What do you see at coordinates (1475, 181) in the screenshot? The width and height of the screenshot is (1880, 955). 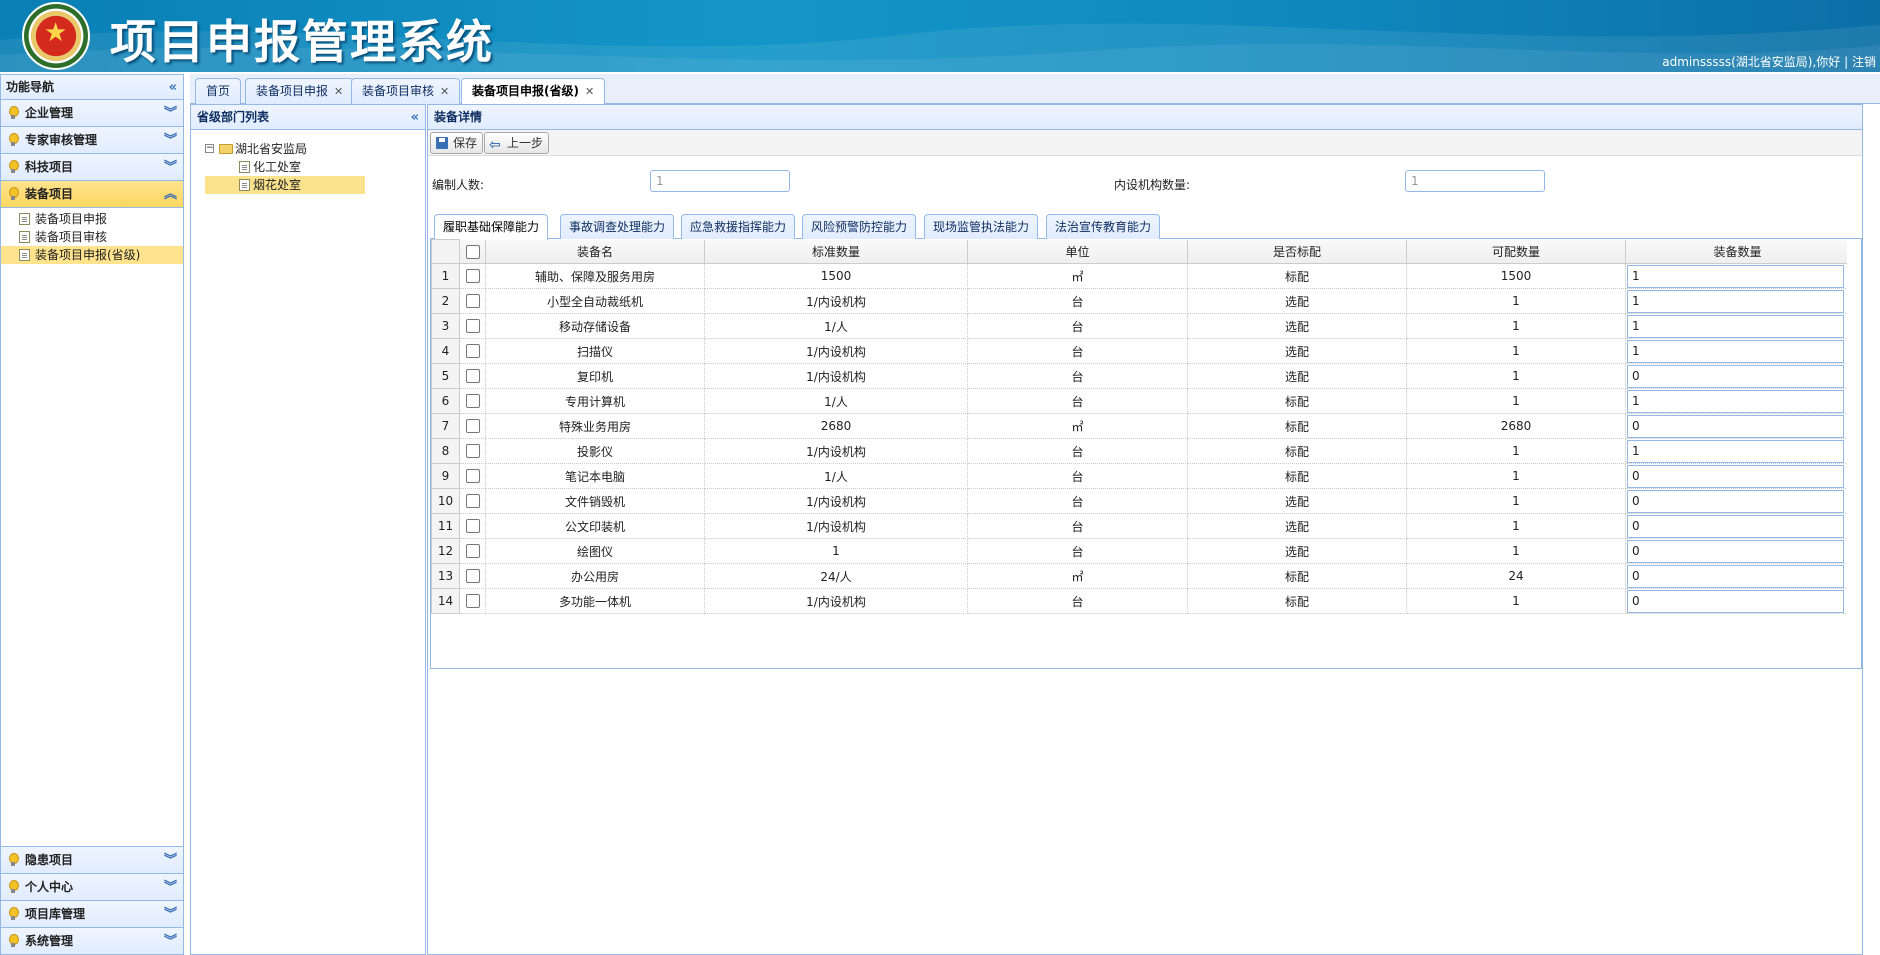 I see `org-count-input: 1` at bounding box center [1475, 181].